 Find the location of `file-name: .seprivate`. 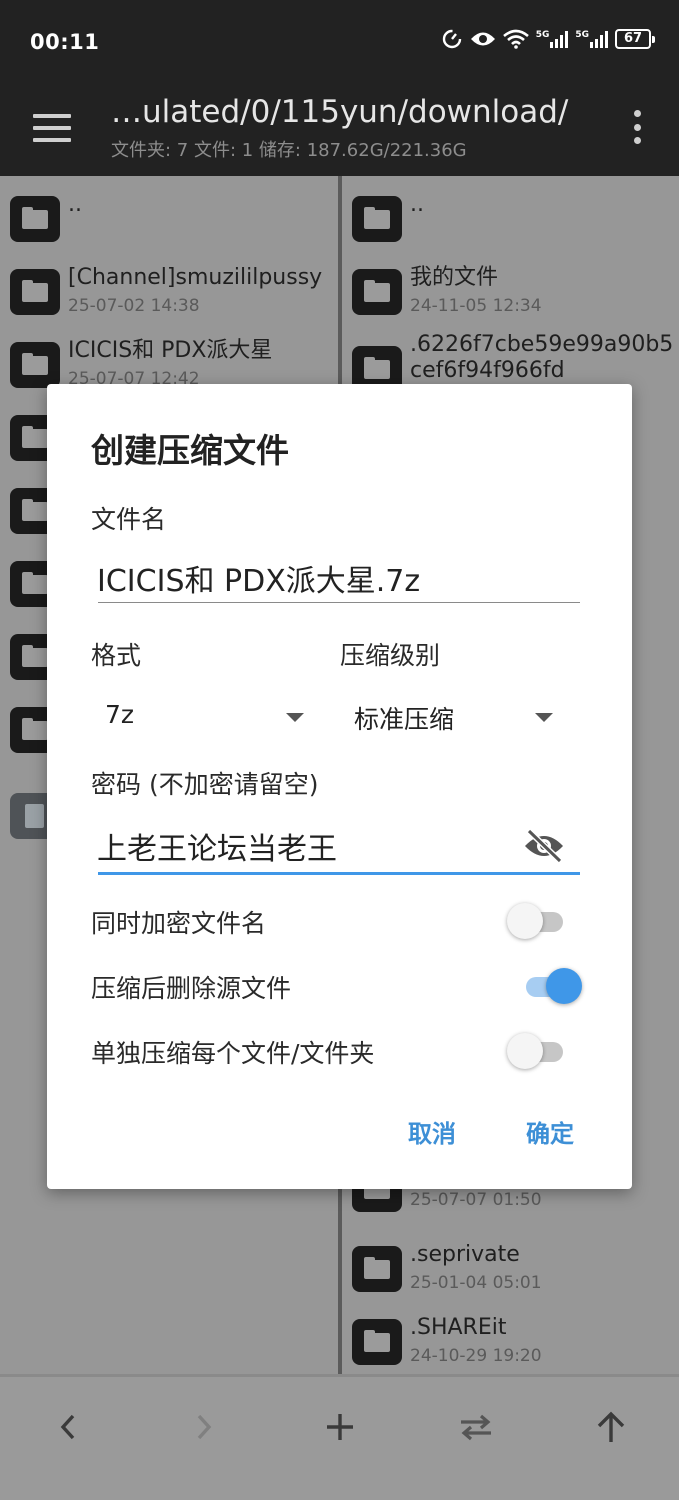

file-name: .seprivate is located at coordinates (465, 1254).